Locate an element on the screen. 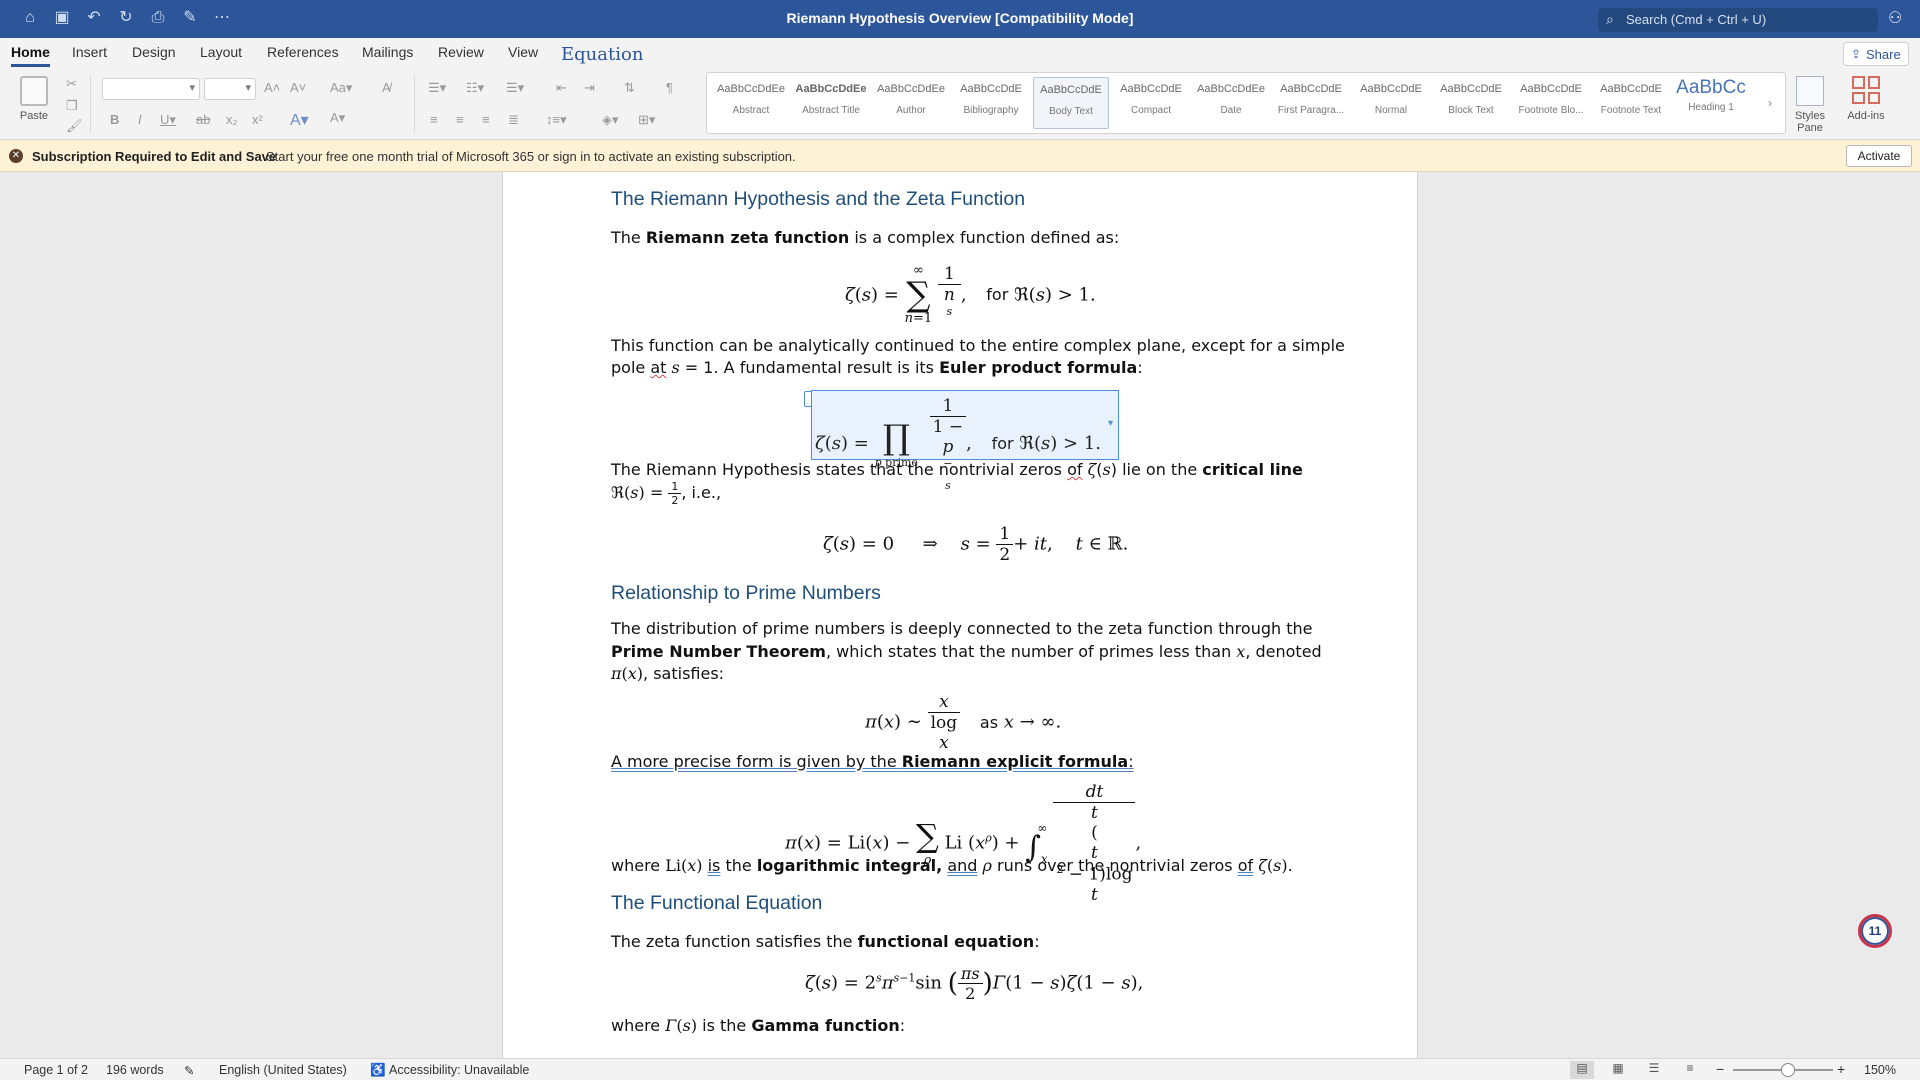 The width and height of the screenshot is (1920, 1080). search-box: ⌕ Search (Cmd + Ctrl + U) is located at coordinates (1738, 20).